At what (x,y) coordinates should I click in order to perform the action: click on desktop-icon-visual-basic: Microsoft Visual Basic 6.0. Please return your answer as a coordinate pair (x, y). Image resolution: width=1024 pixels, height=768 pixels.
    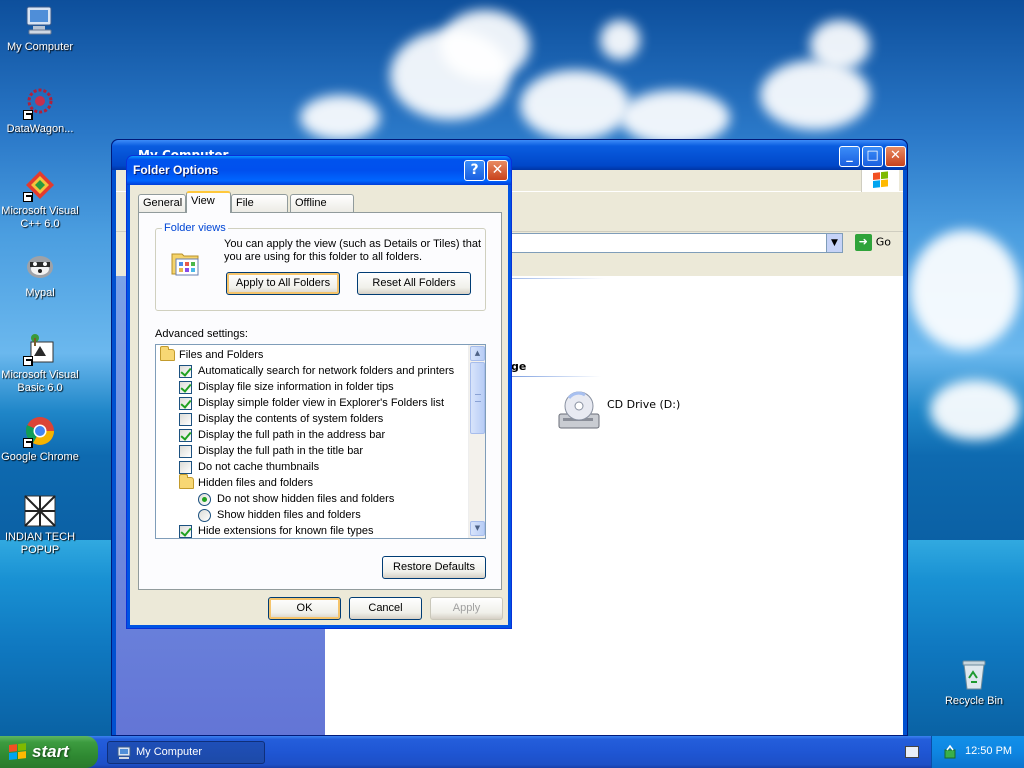
    Looking at the image, I should click on (40, 363).